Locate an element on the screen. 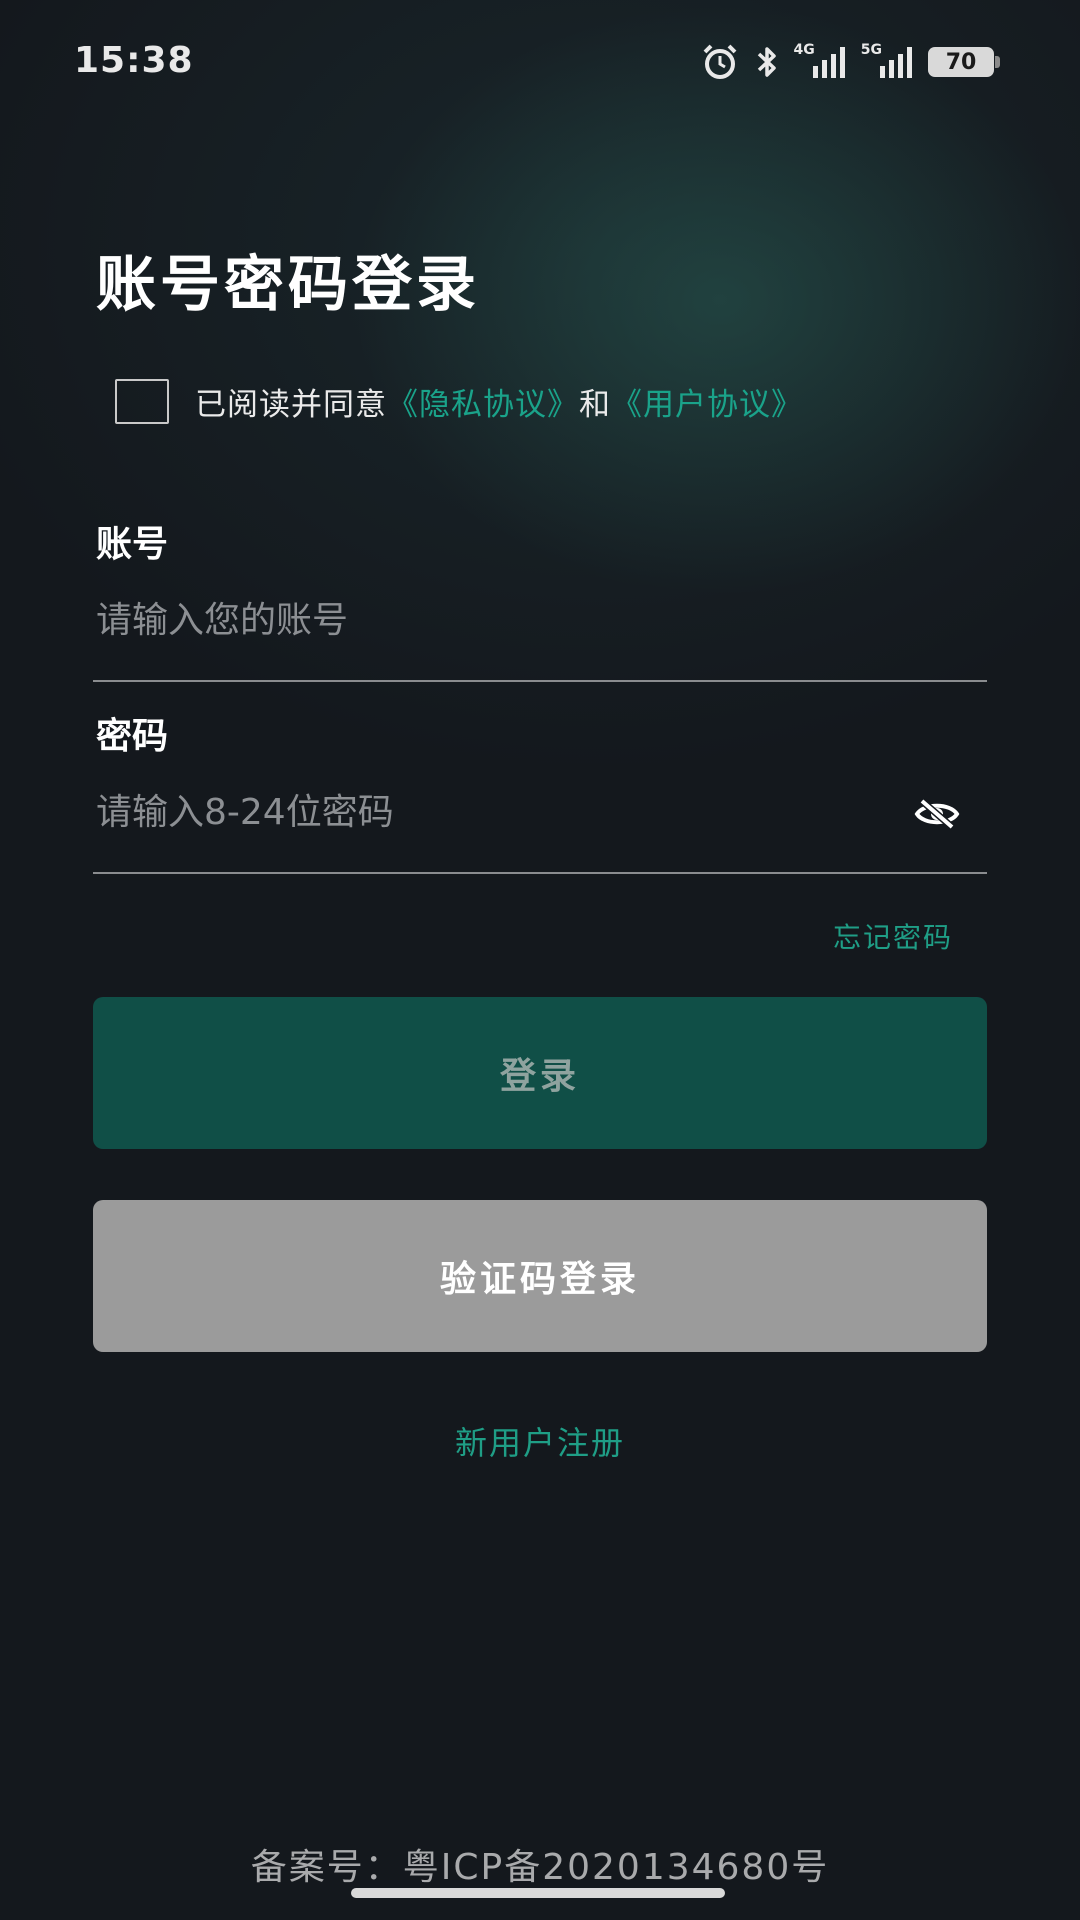 This screenshot has height=1920, width=1080. agreement-text: 已阅读并同意 is located at coordinates (291, 404).